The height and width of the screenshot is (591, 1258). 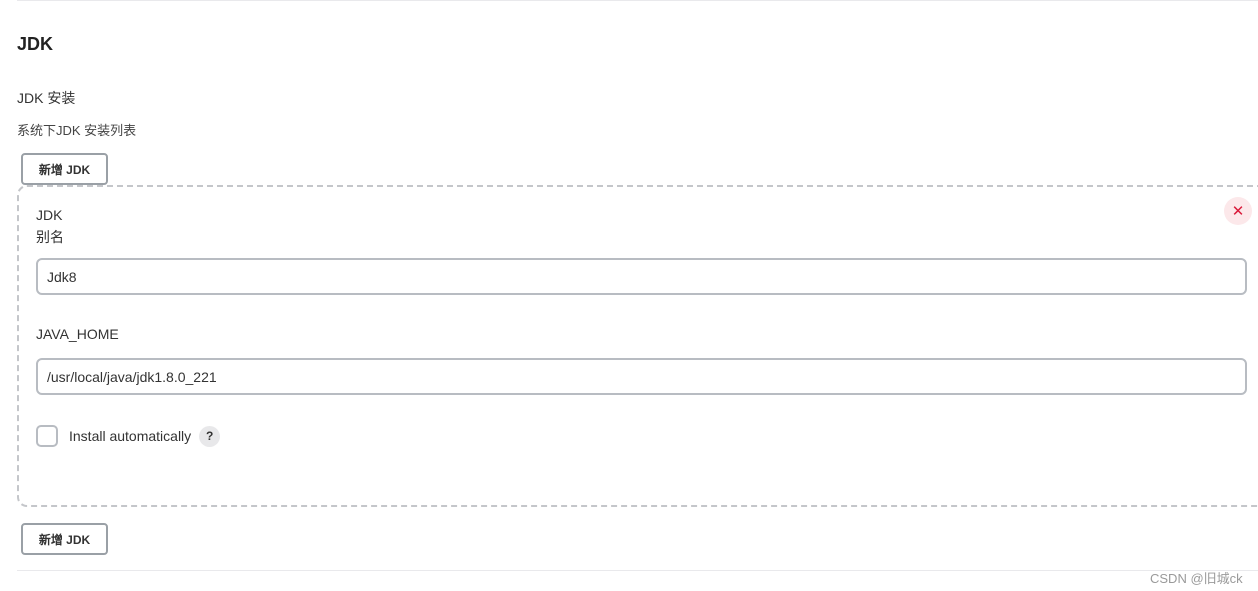 I want to click on close-icon: ✕, so click(x=1238, y=211).